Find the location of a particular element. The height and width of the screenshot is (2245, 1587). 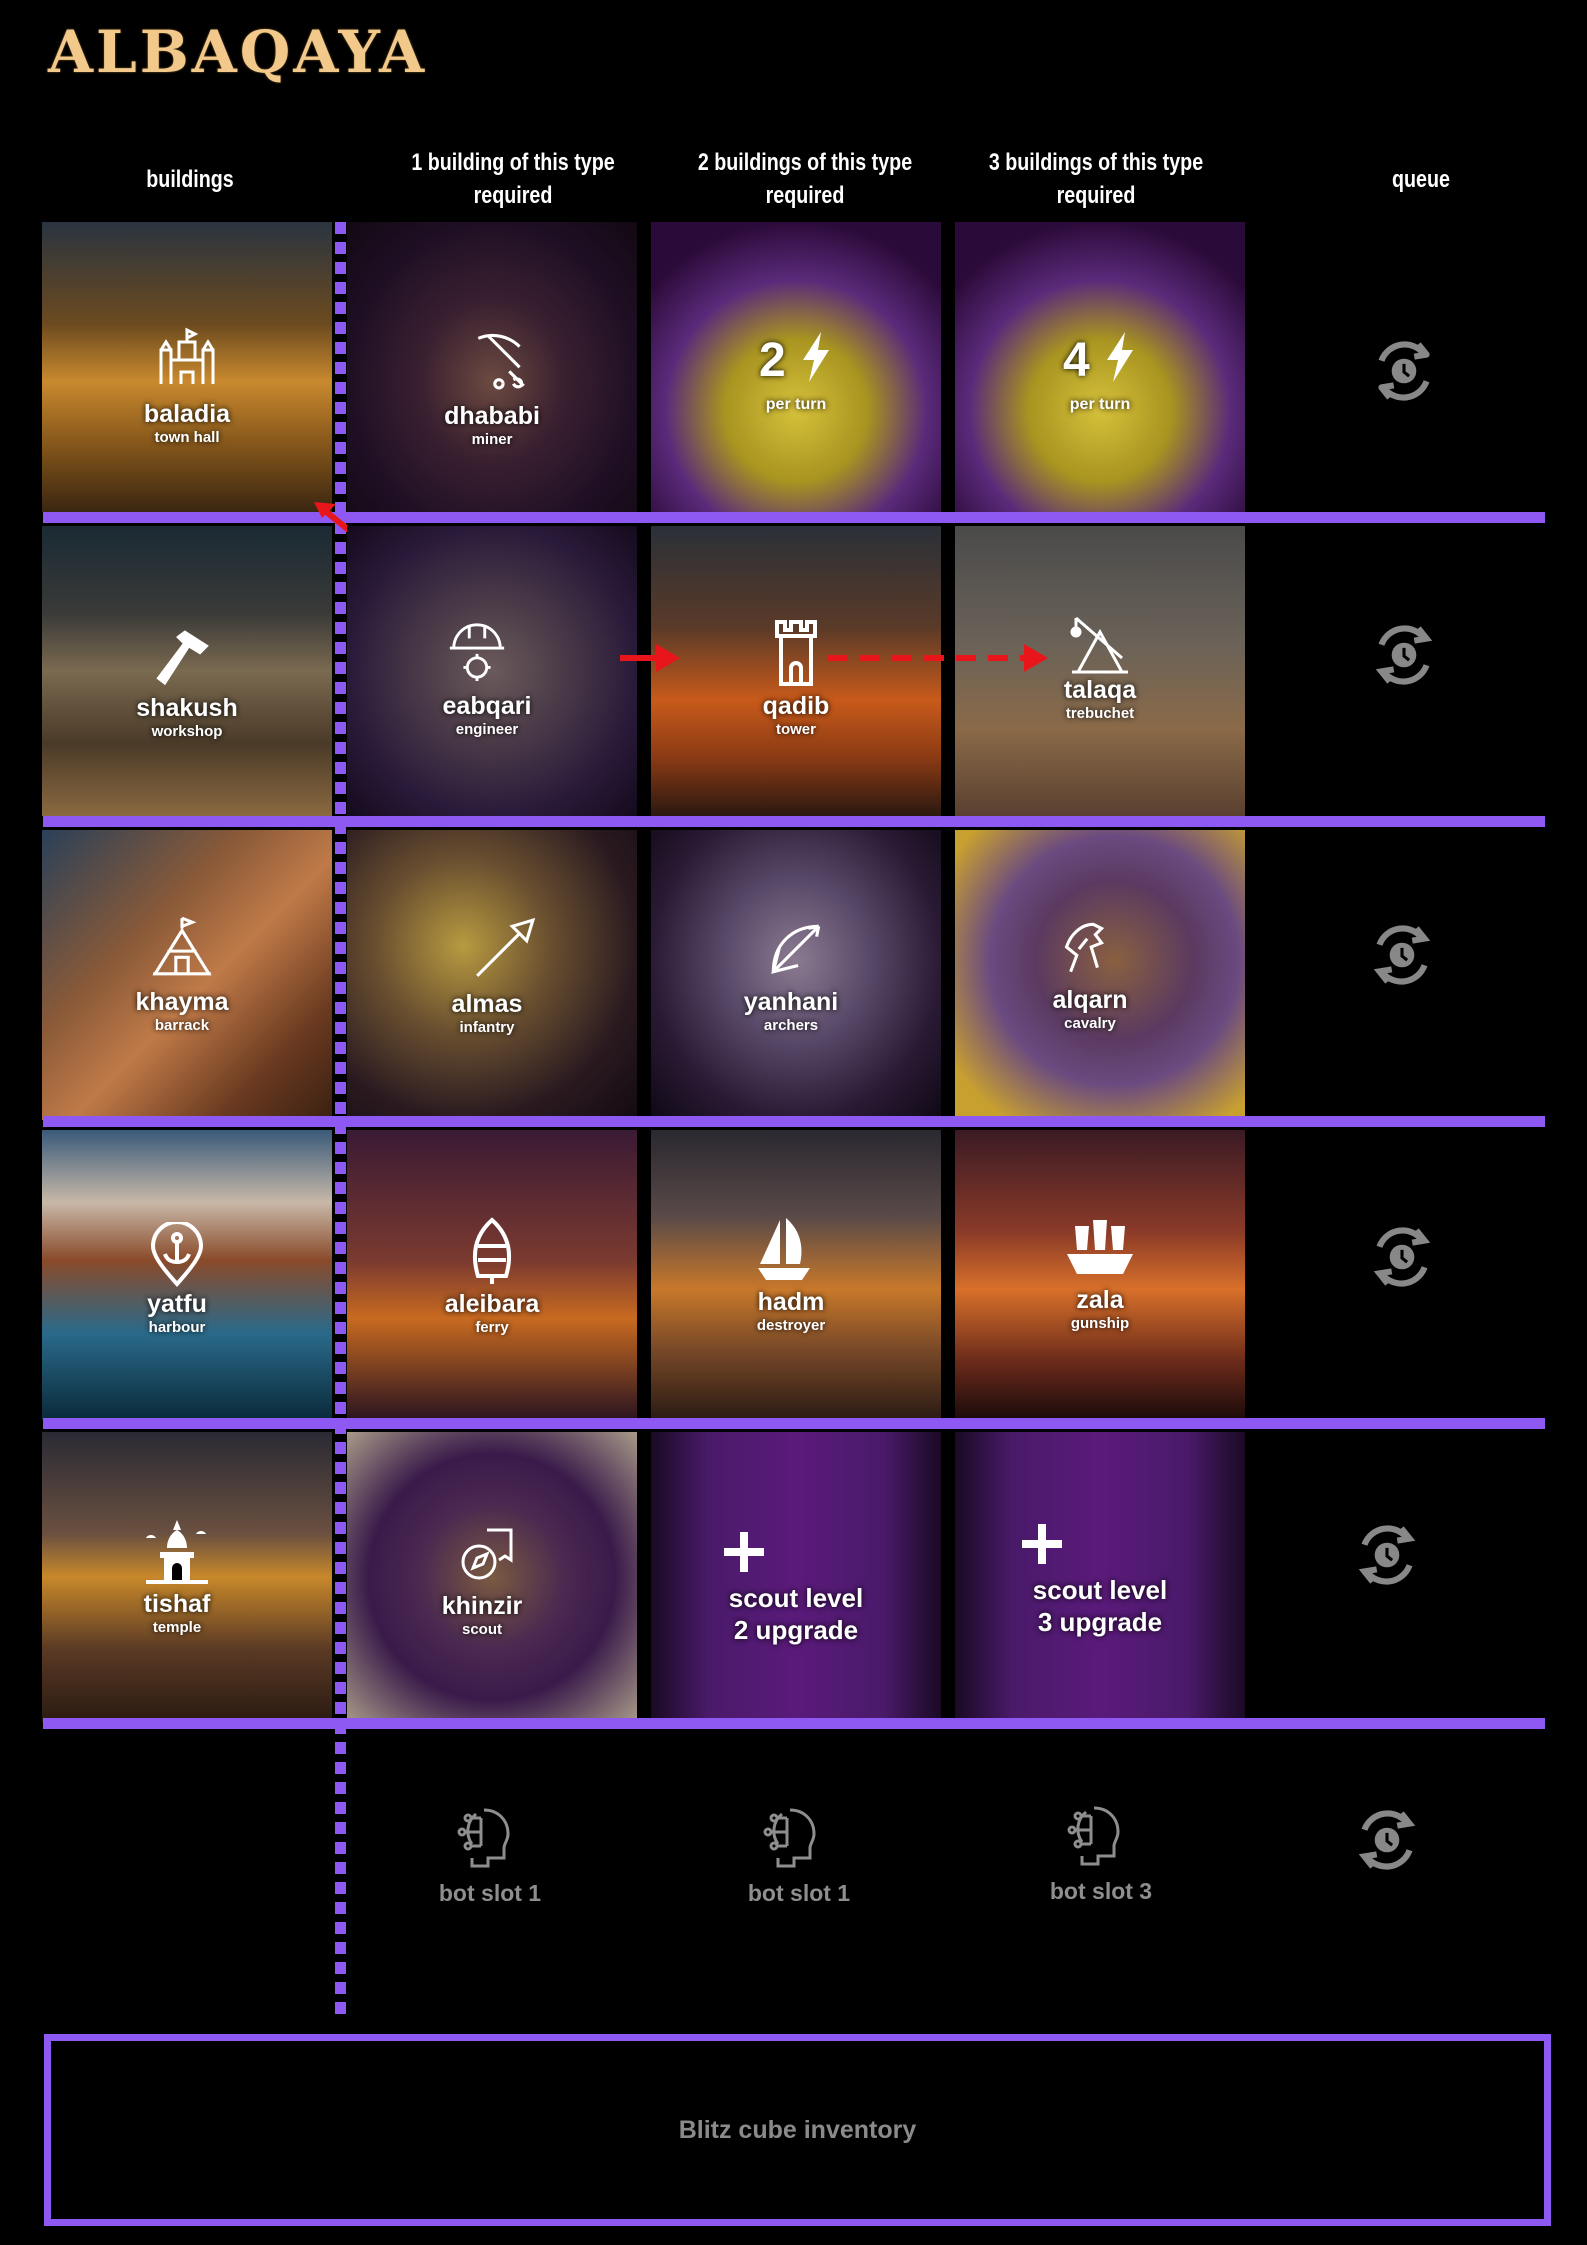

income-tile-4: 4 per turn is located at coordinates (1100, 367).